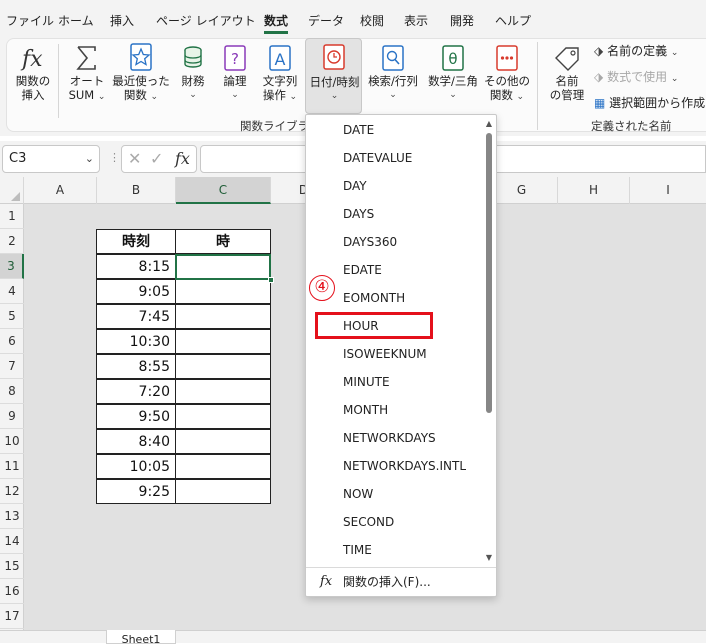  What do you see at coordinates (393, 354) in the screenshot?
I see `function-item-isoweeknum: ISOWEEKNUM` at bounding box center [393, 354].